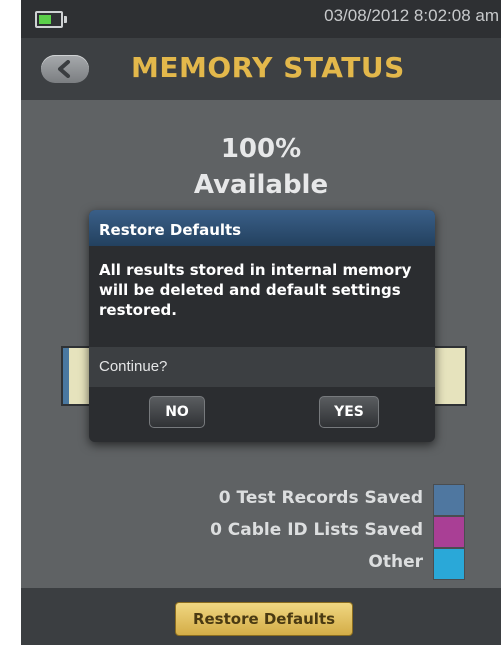  What do you see at coordinates (449, 564) in the screenshot?
I see `legend-swatch-other` at bounding box center [449, 564].